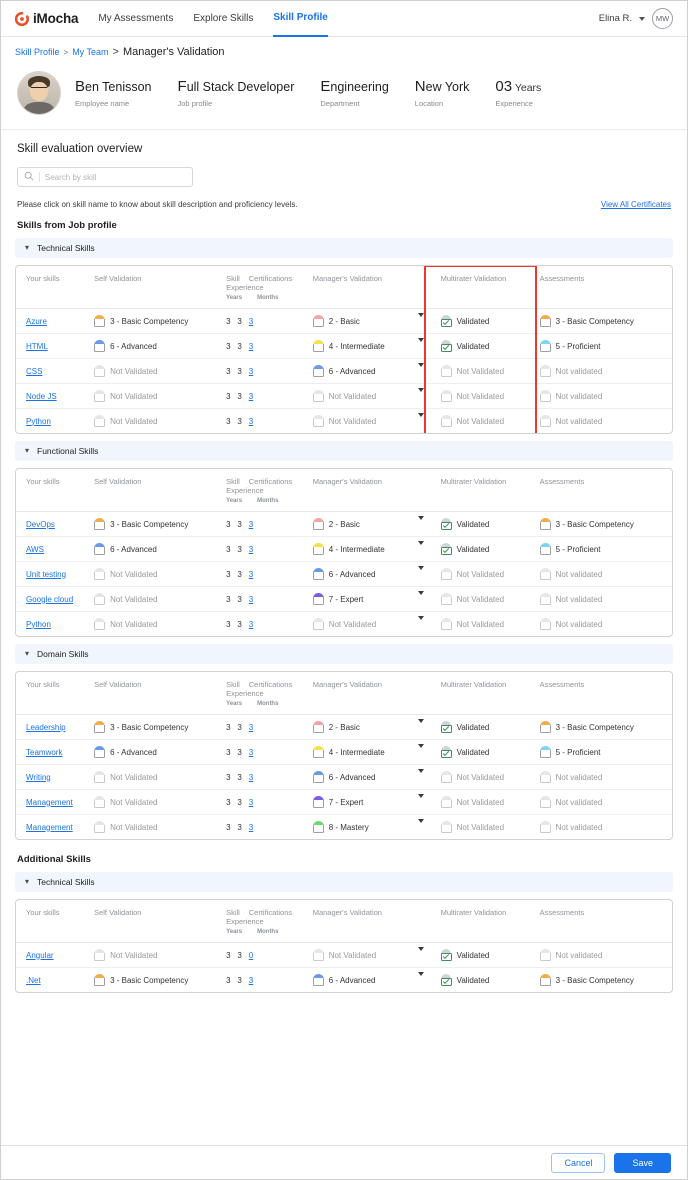 This screenshot has height=1180, width=688. Describe the element at coordinates (37, 52) in the screenshot. I see `breadcrumb-skill-profile: Skill Profile` at that location.